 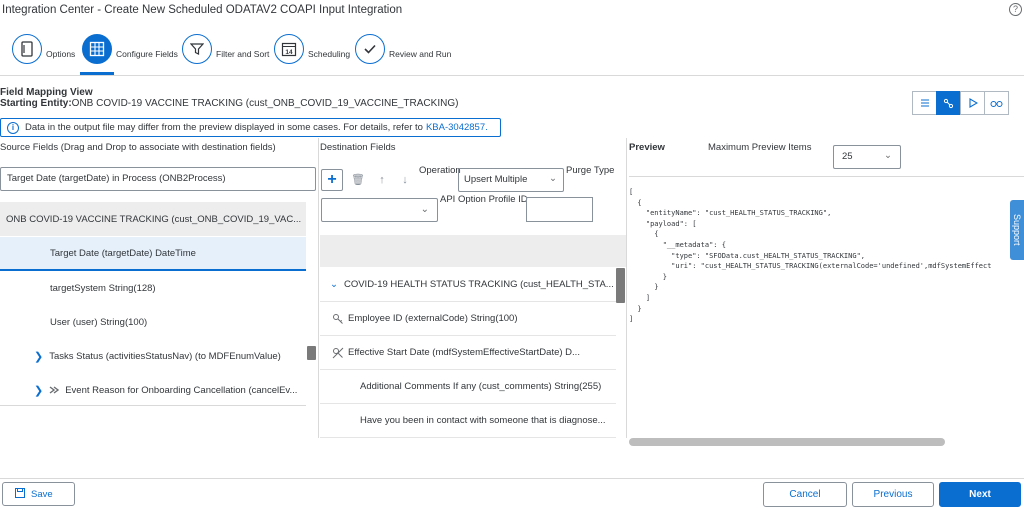 What do you see at coordinates (1017, 230) in the screenshot?
I see `support-tab: Support` at bounding box center [1017, 230].